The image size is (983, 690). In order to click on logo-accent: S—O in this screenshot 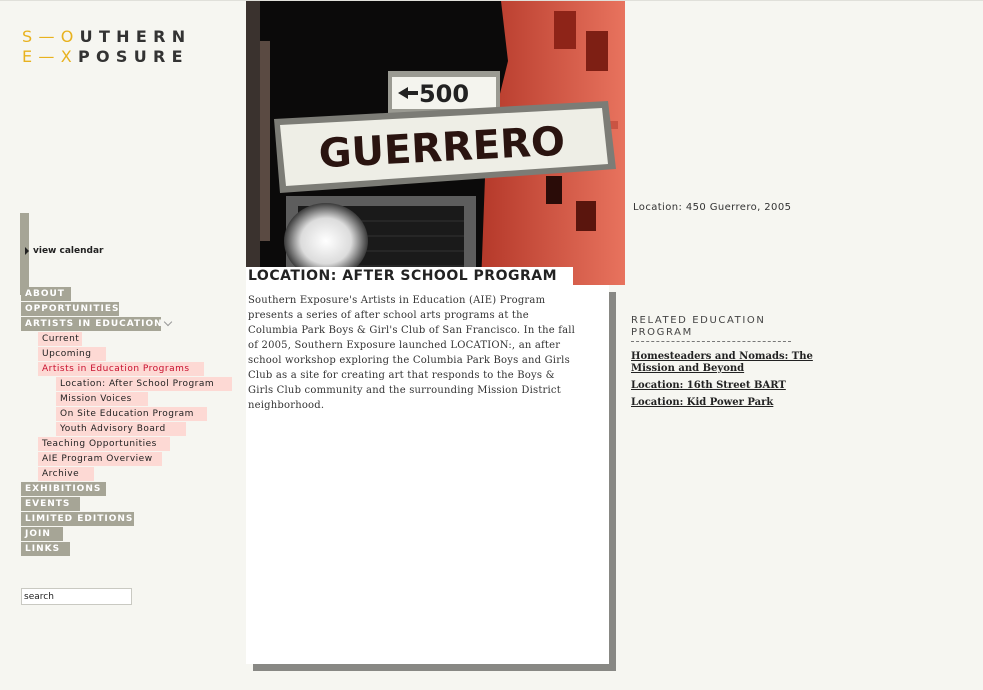, I will do `click(51, 36)`.